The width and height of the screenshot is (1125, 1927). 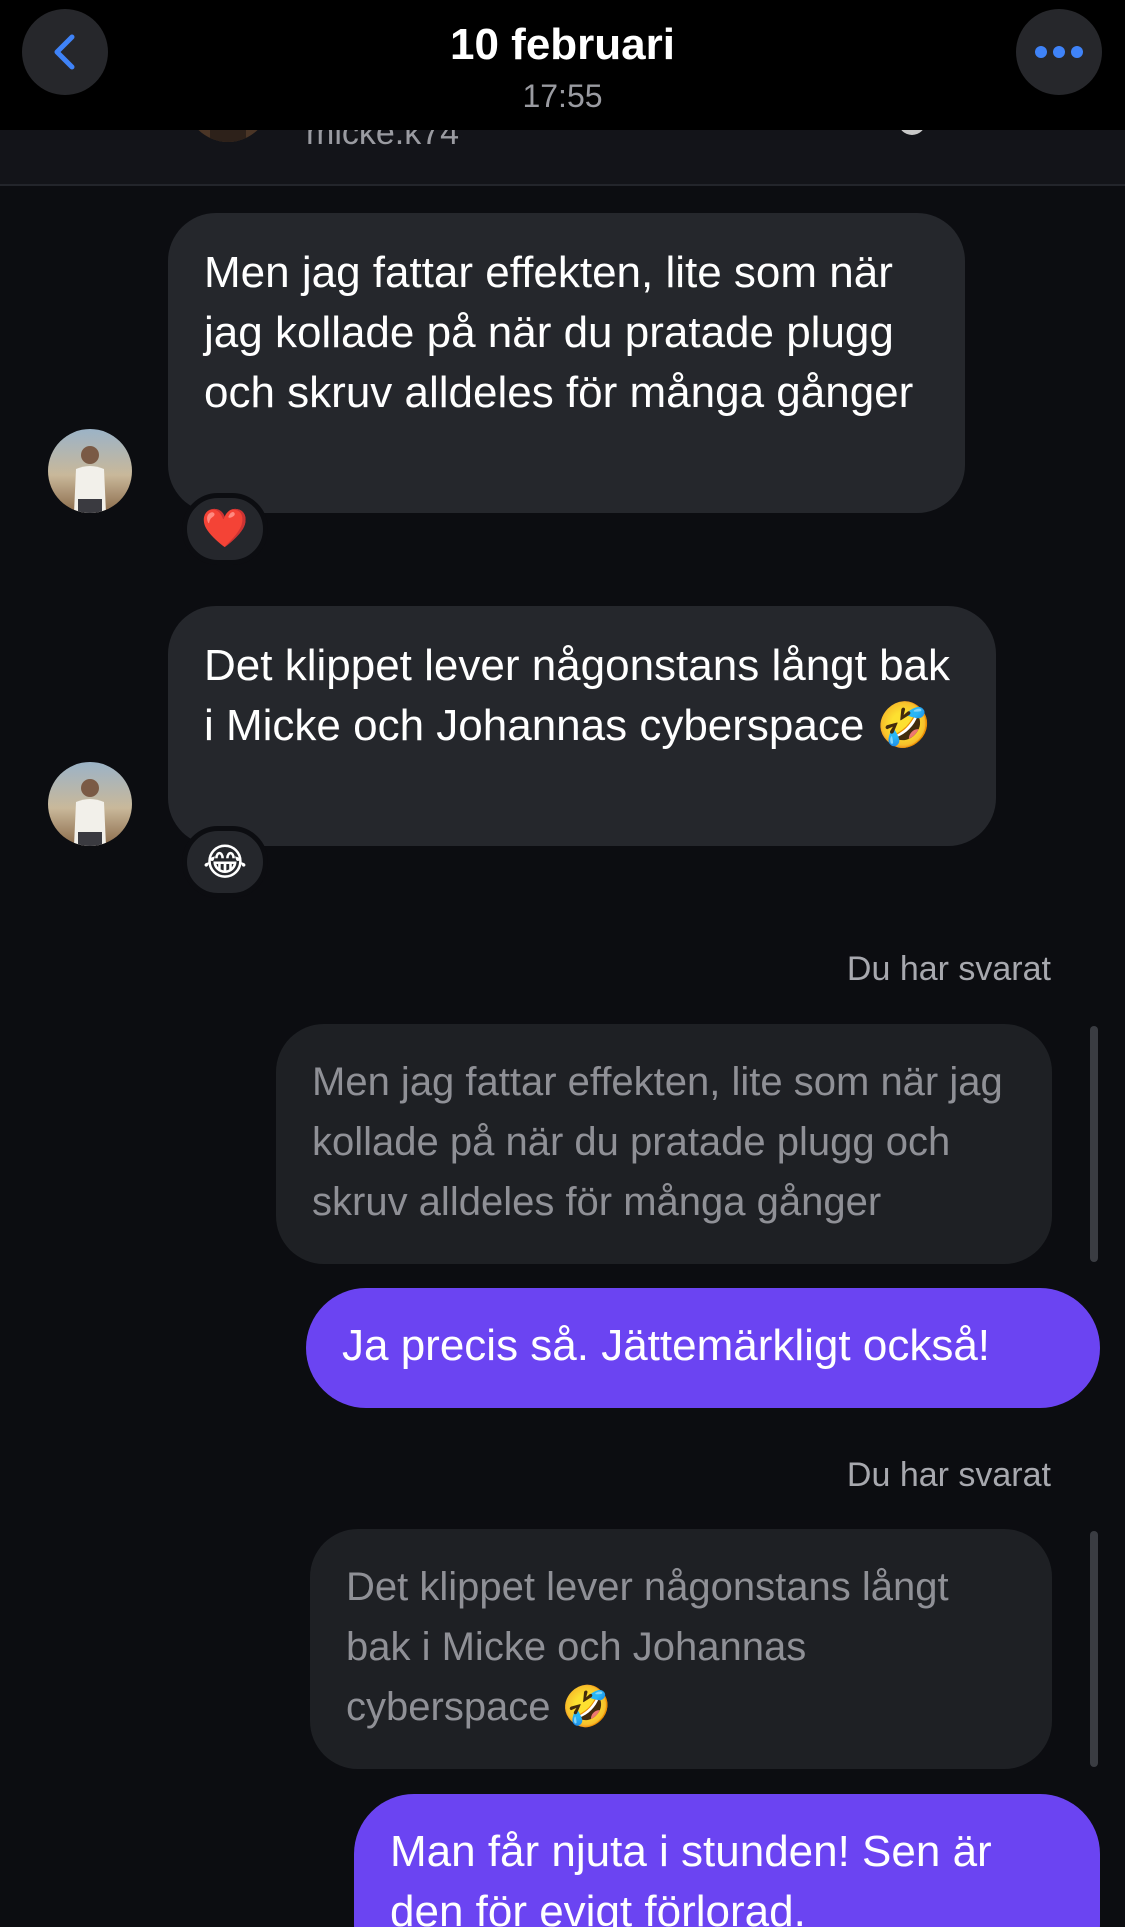 I want to click on top-bar: 10 februari 17:55, so click(x=562, y=65).